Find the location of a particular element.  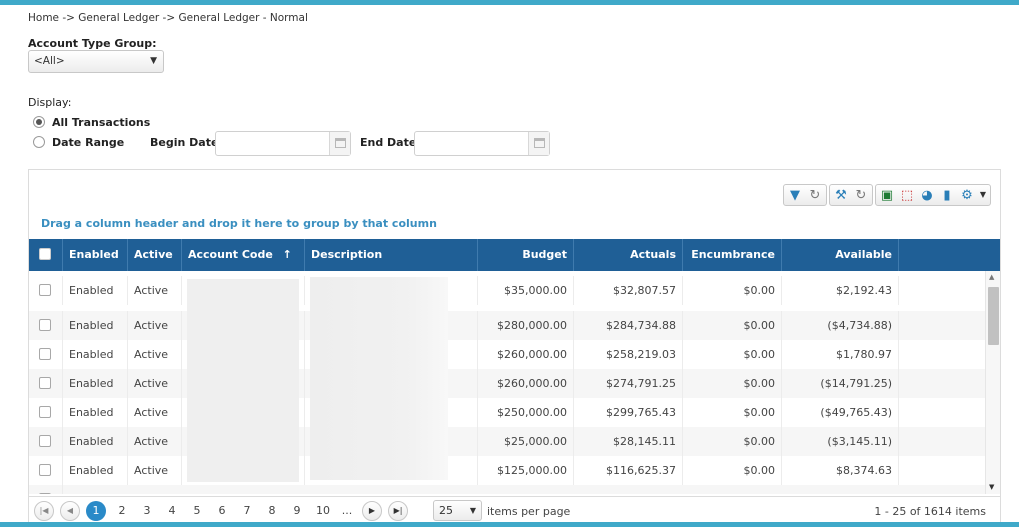

column-header-description: Description is located at coordinates (391, 255).